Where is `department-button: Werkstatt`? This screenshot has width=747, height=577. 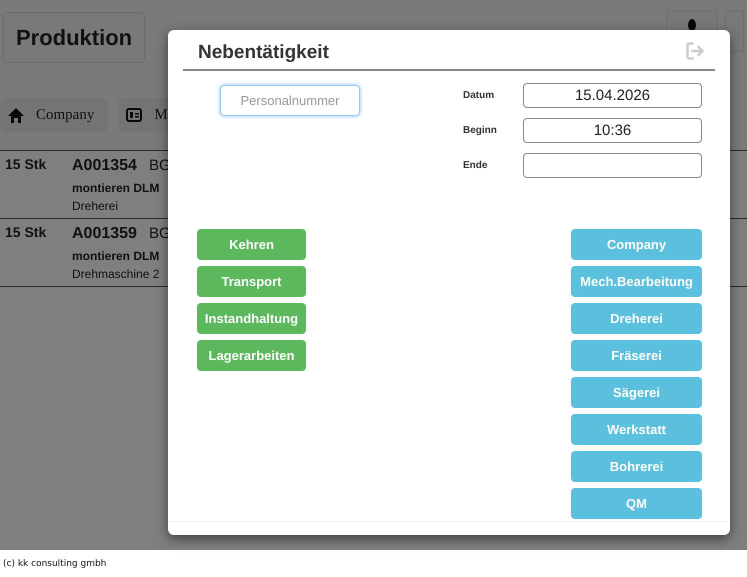 department-button: Werkstatt is located at coordinates (636, 429).